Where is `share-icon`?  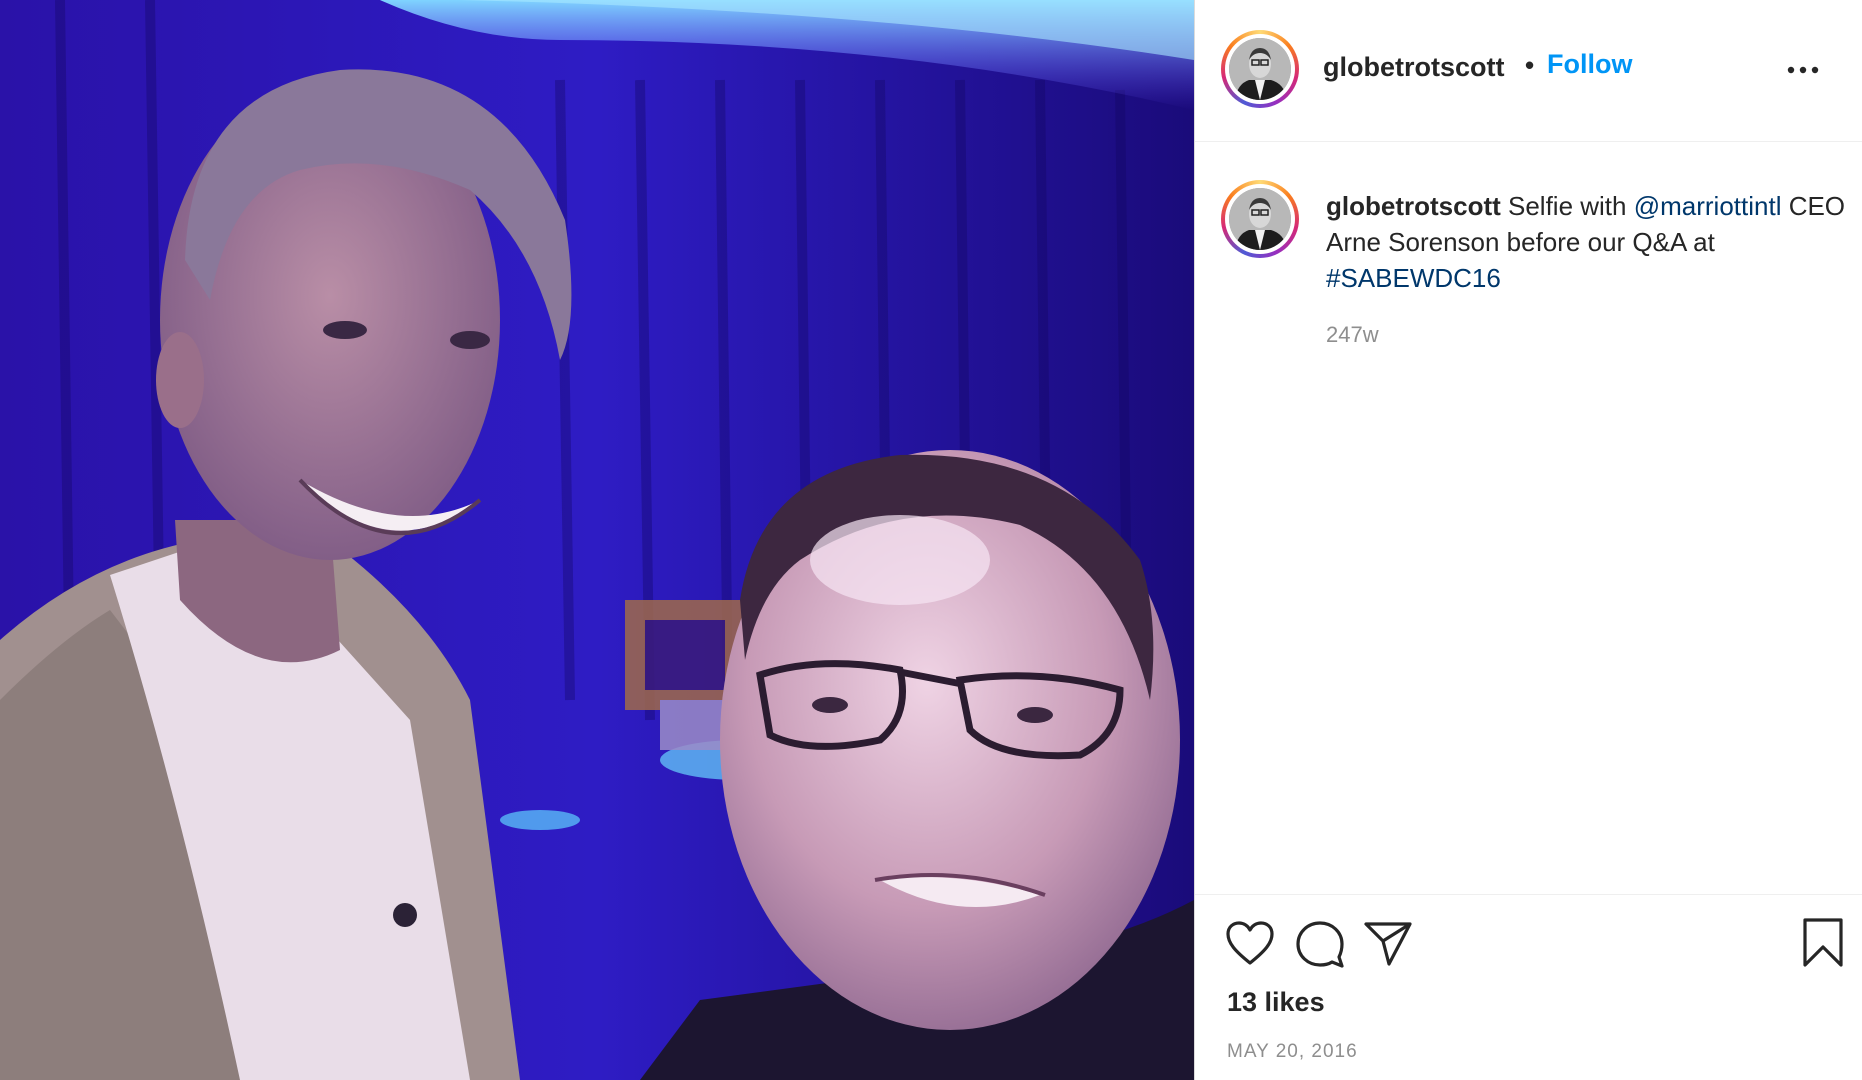
share-icon is located at coordinates (1388, 945).